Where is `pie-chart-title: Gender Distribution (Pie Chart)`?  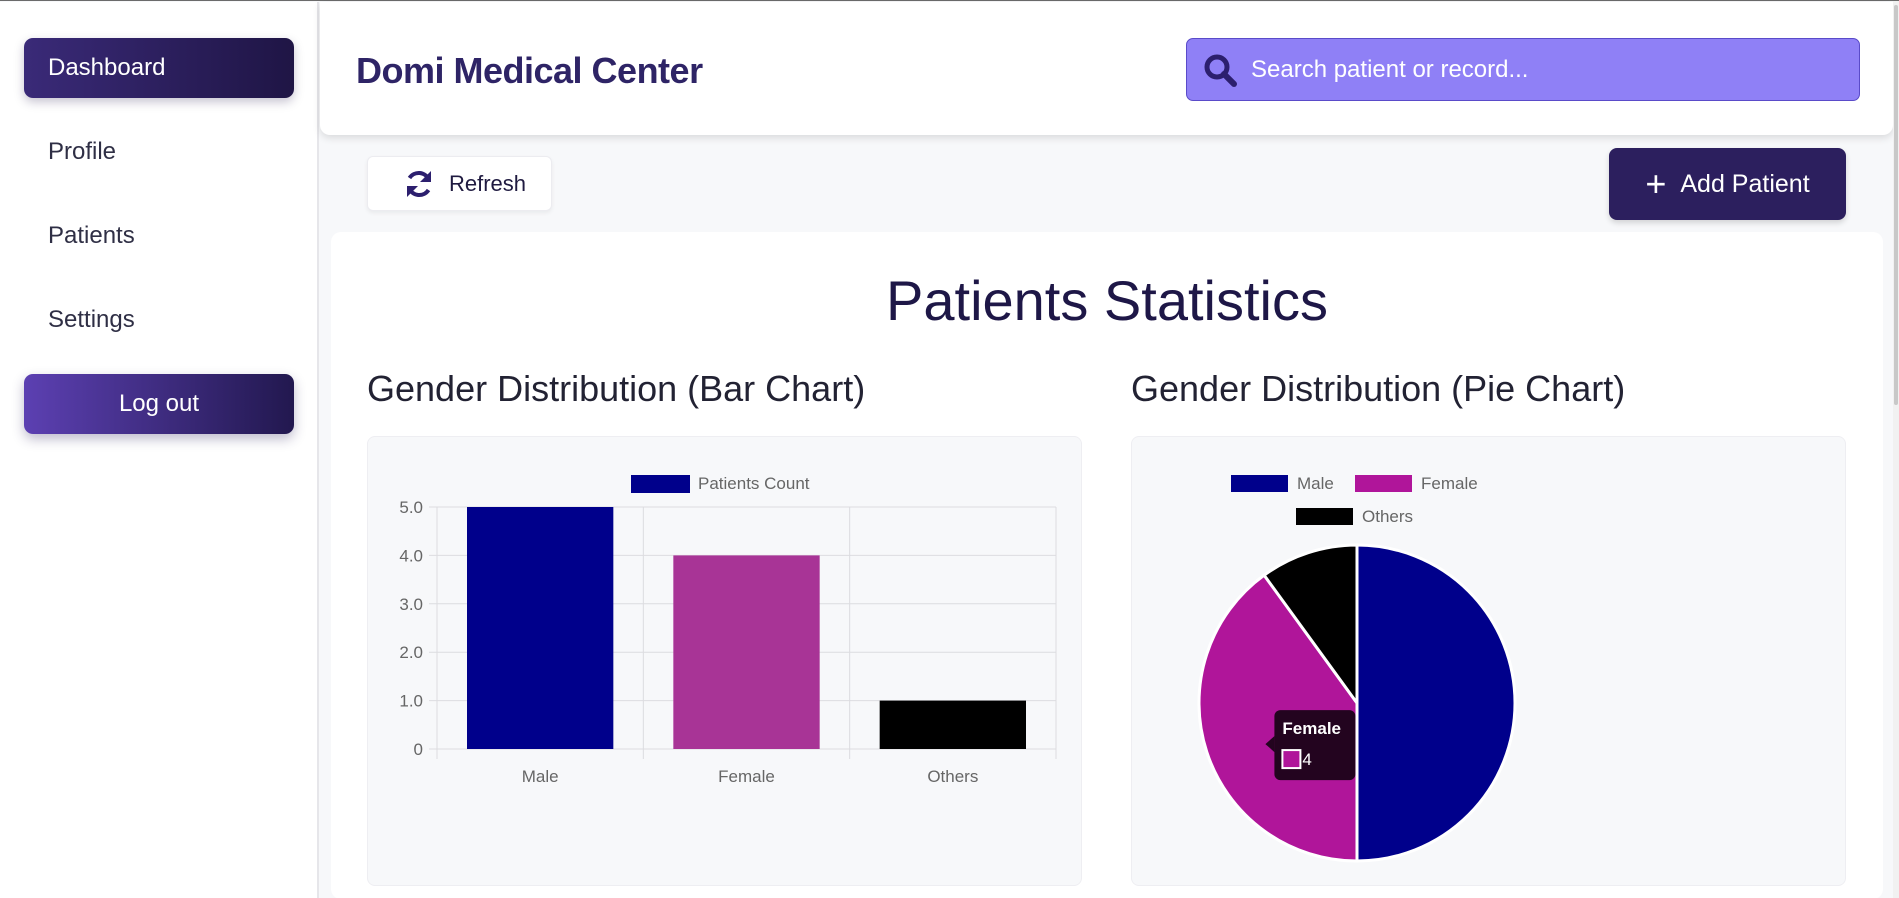
pie-chart-title: Gender Distribution (Pie Chart) is located at coordinates (1378, 388).